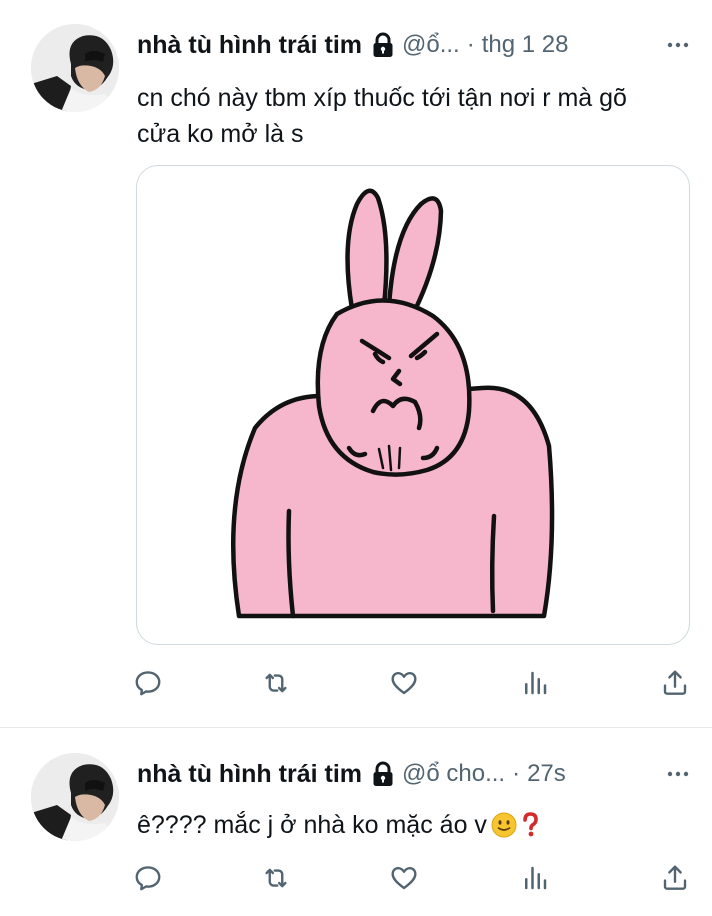 The image size is (712, 916). What do you see at coordinates (525, 45) in the screenshot?
I see `timestamp: thg 1 28` at bounding box center [525, 45].